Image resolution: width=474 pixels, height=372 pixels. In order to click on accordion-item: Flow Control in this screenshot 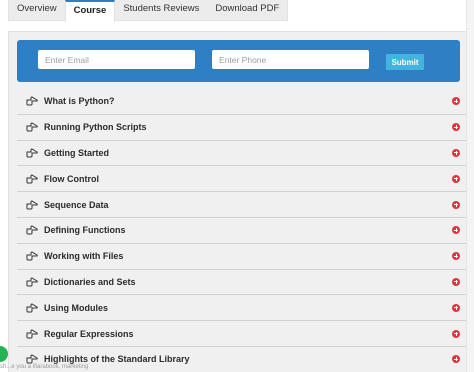, I will do `click(242, 179)`.